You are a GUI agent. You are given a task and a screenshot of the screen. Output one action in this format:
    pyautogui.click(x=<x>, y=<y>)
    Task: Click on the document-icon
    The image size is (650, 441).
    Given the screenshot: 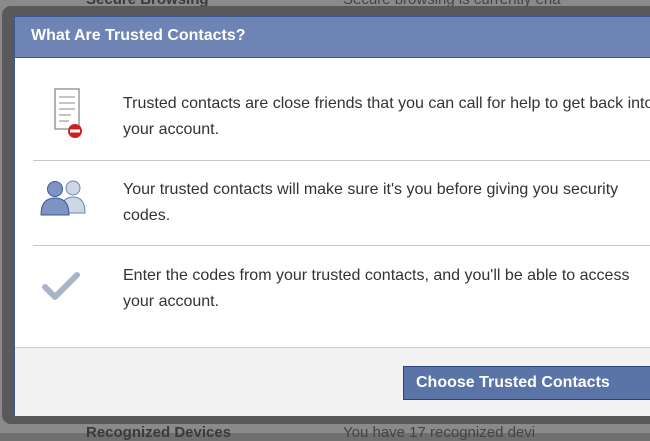 What is the action you would take?
    pyautogui.click(x=58, y=117)
    